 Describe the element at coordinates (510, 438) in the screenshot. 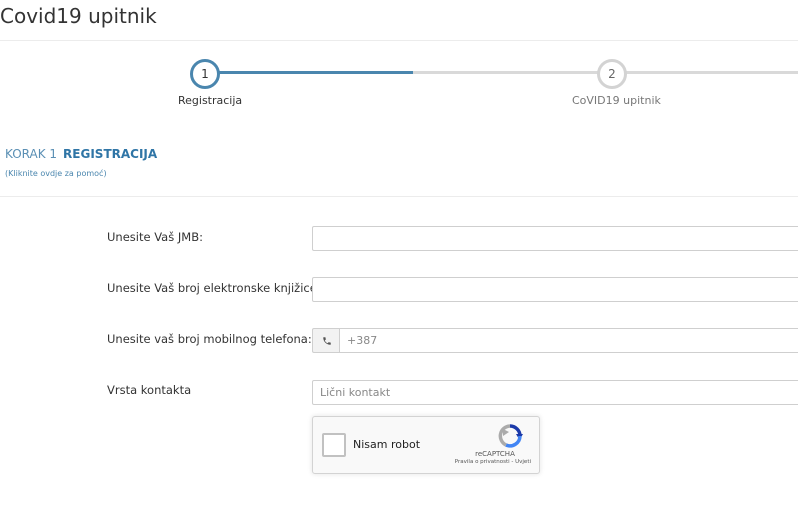

I see `recaptcha-logo-icon` at that location.